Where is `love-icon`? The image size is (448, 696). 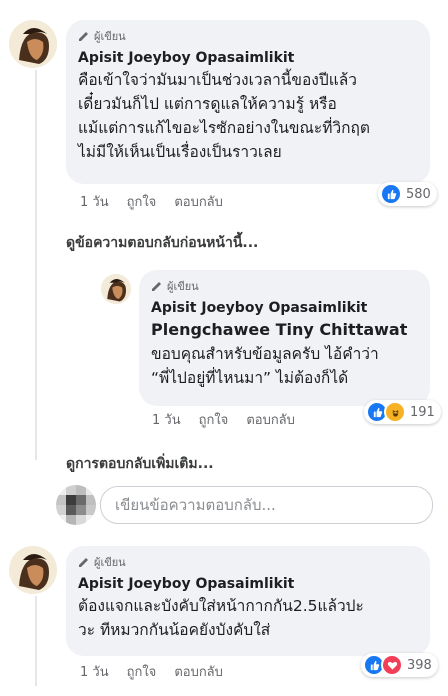
love-icon is located at coordinates (392, 665).